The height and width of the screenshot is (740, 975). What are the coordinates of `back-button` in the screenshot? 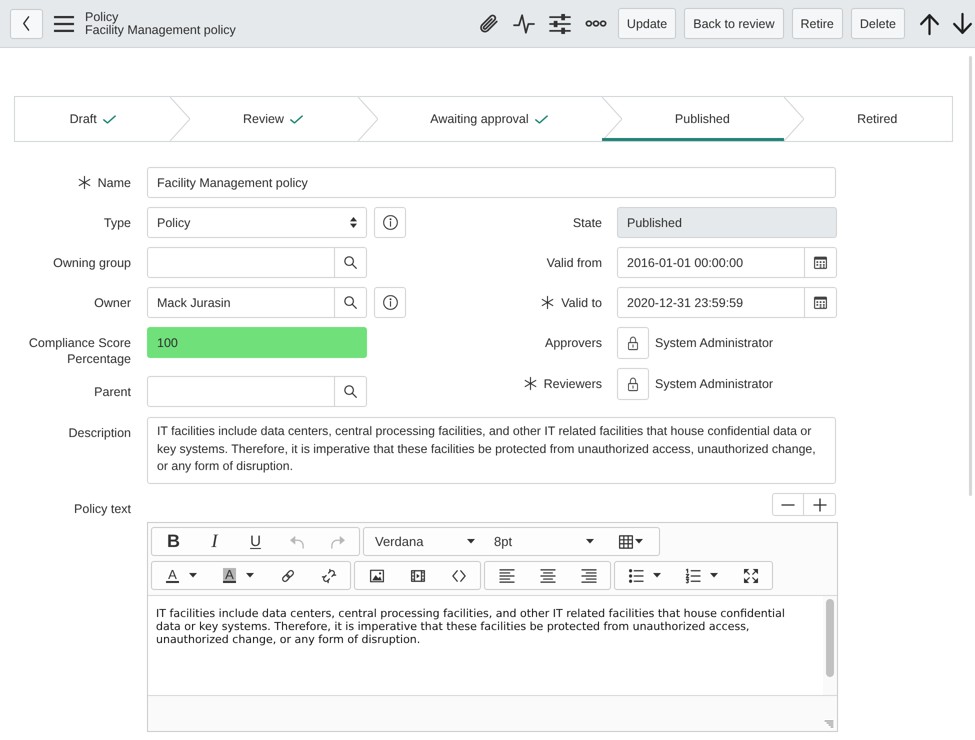 It's located at (26, 23).